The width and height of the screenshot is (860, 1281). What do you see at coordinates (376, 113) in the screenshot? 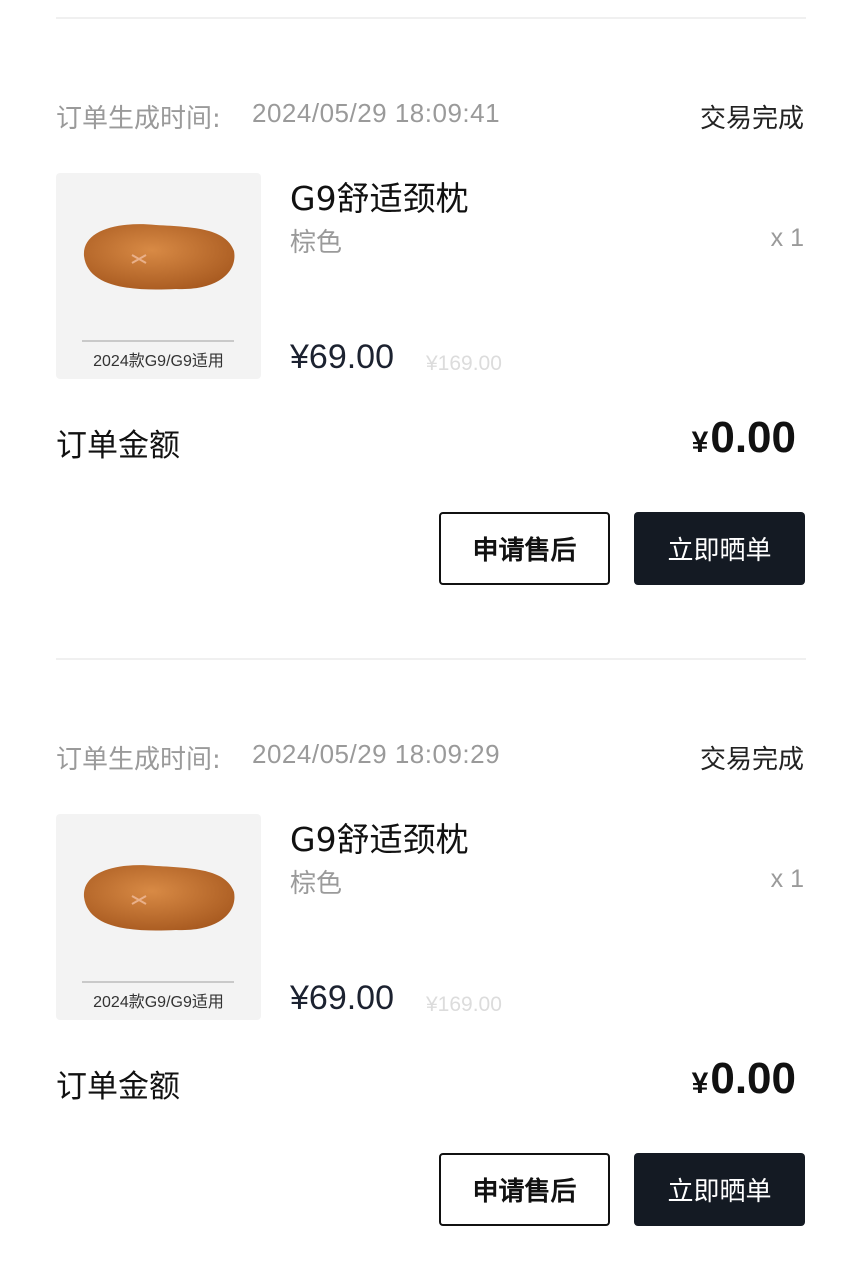
I see `order-created-time: 2024/05/29 18:09:41` at bounding box center [376, 113].